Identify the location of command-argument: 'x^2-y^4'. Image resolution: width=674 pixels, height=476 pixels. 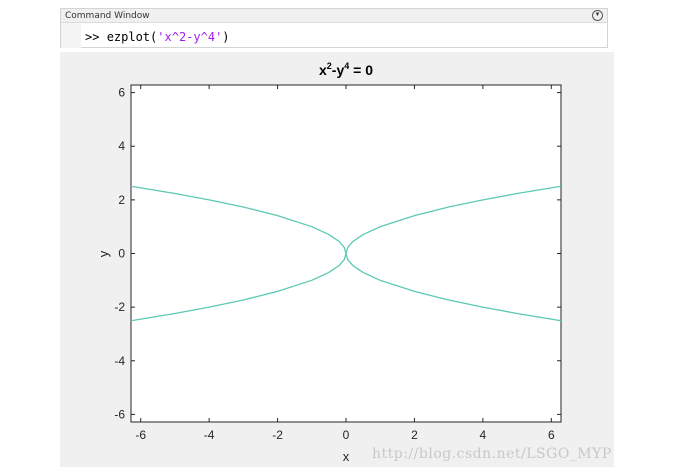
(190, 37).